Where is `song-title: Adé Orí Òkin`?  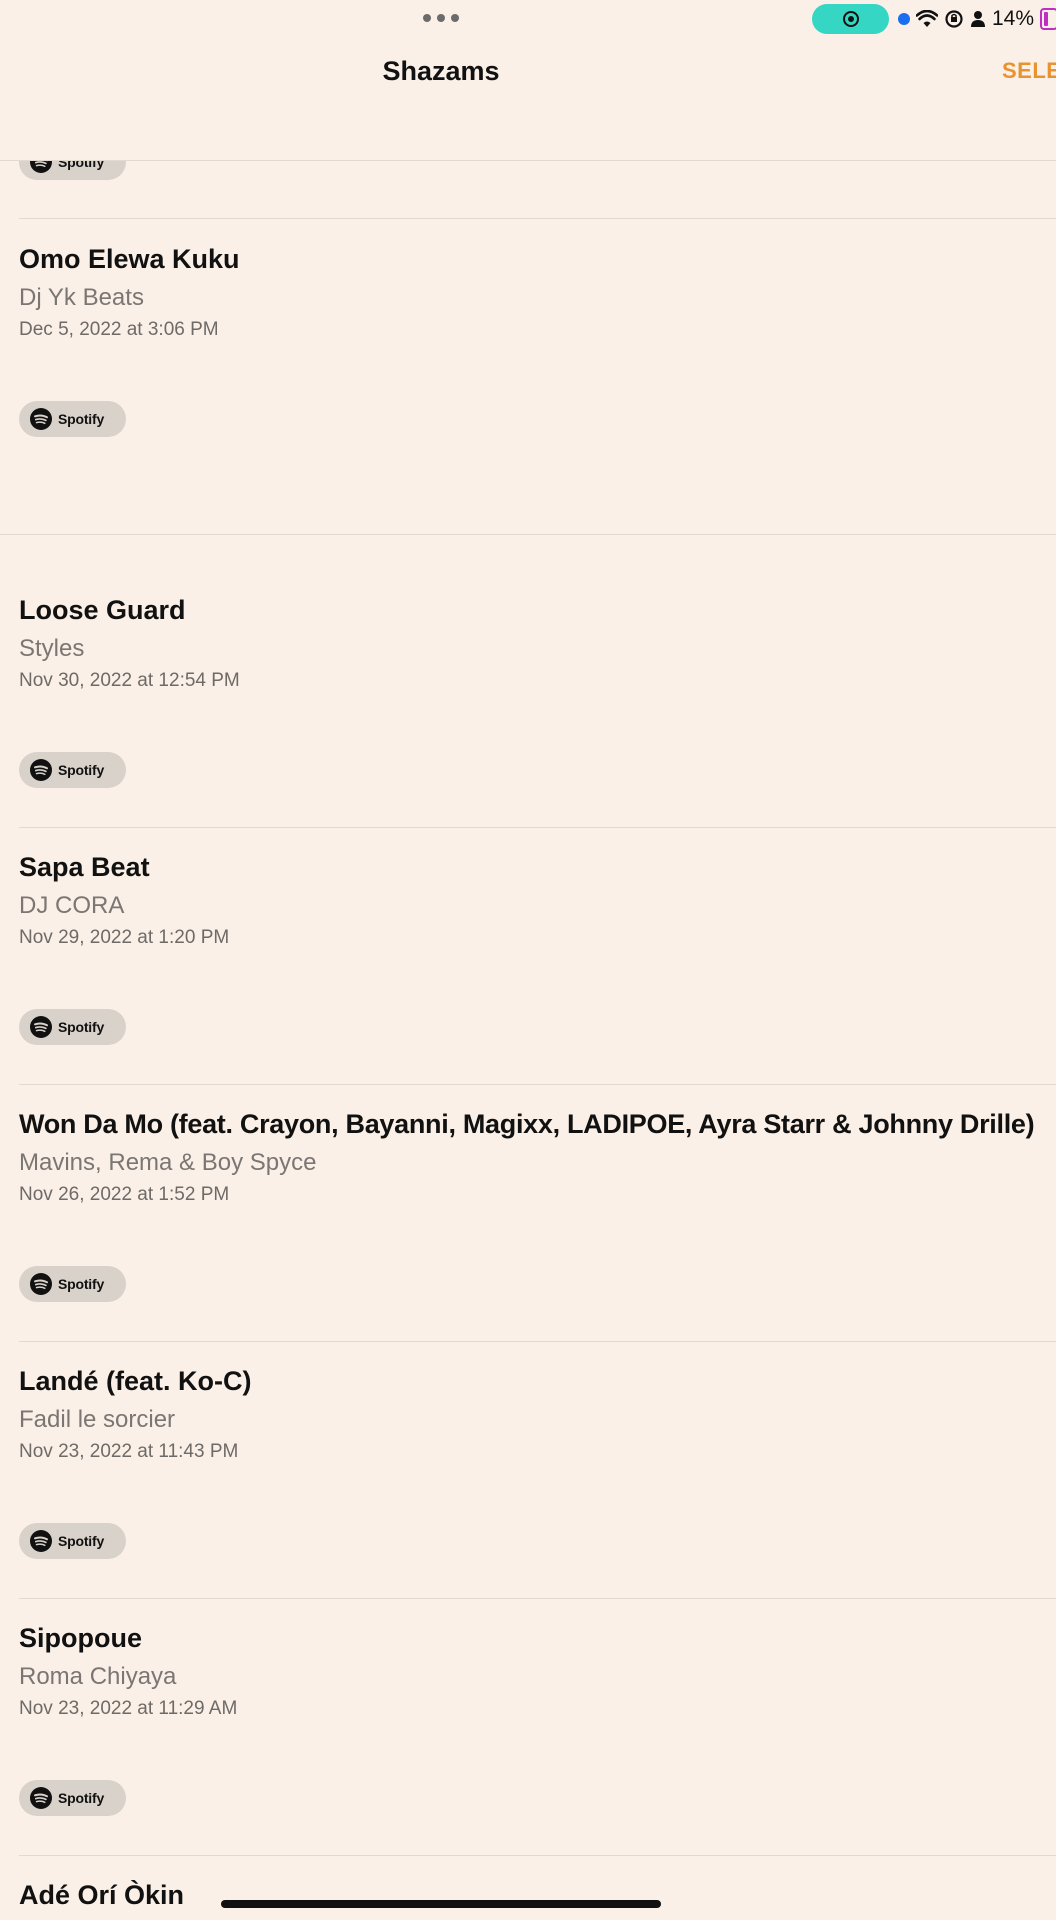 song-title: Adé Orí Òkin is located at coordinates (102, 1895).